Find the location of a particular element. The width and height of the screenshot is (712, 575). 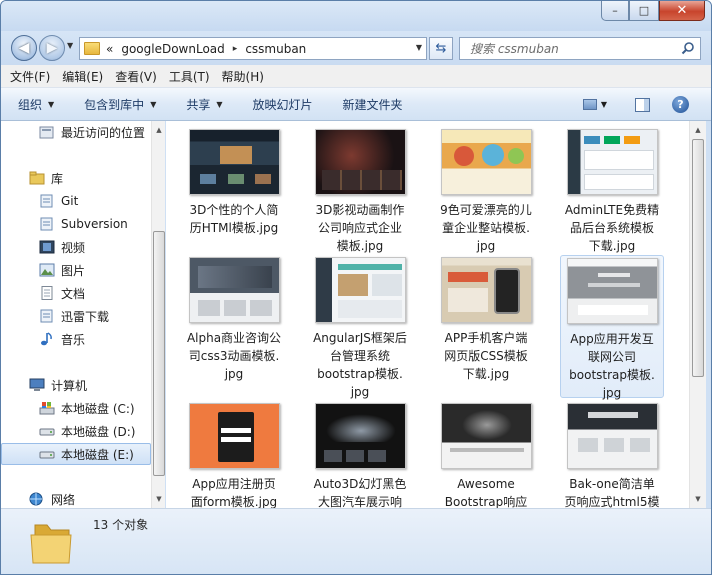

address-dropdown-icon: ▼ is located at coordinates (419, 47).